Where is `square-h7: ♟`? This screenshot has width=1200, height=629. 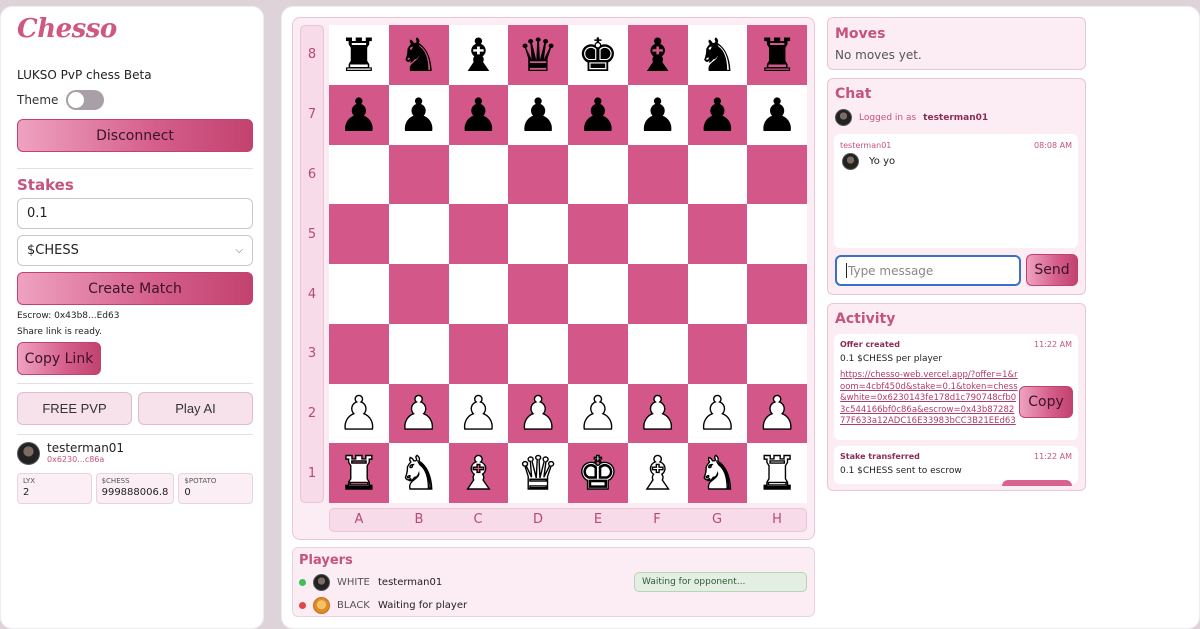 square-h7: ♟ is located at coordinates (777, 114).